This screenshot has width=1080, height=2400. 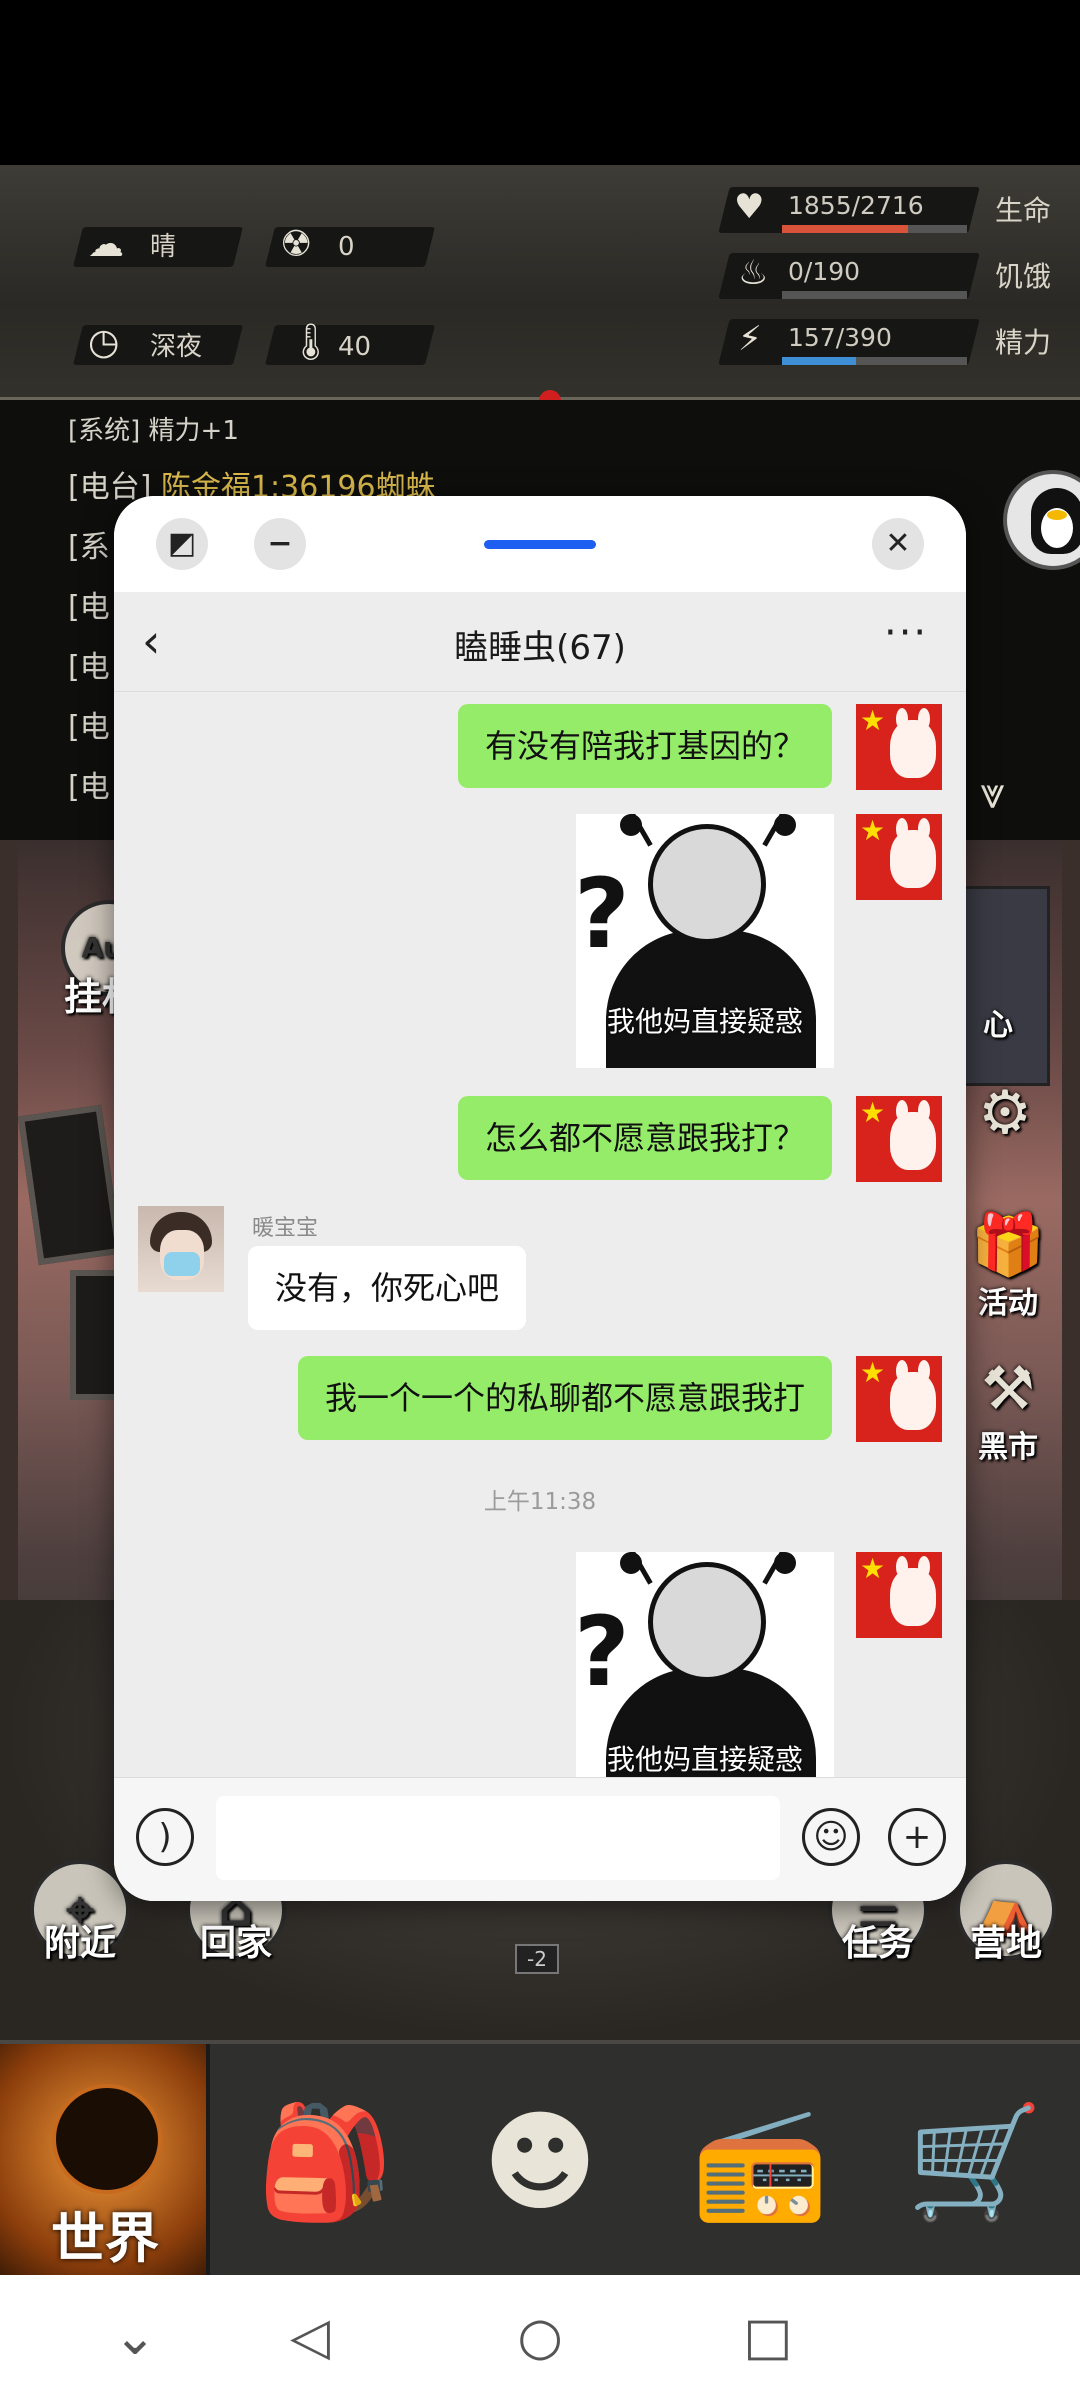 What do you see at coordinates (540, 1502) in the screenshot?
I see `timestamp: 上午11:38` at bounding box center [540, 1502].